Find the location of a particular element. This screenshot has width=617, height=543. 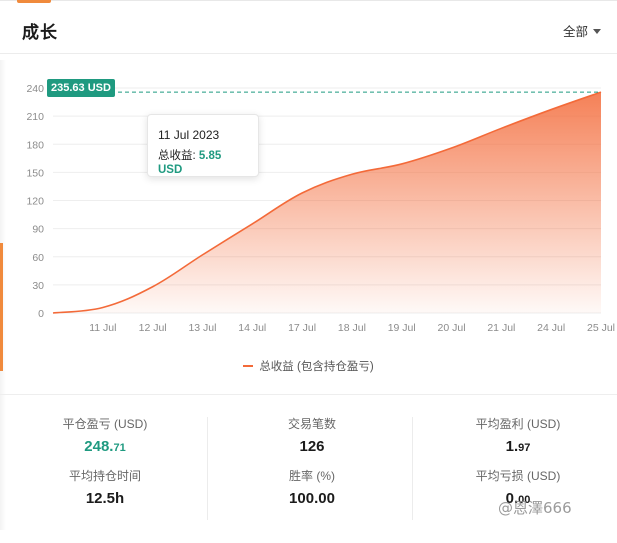

x-tick-label: 18 Jul is located at coordinates (352, 328).